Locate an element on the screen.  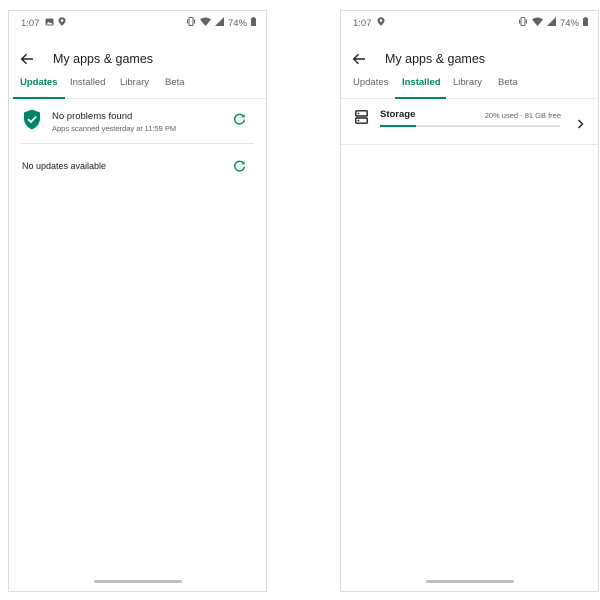
scan-status-title: No problems found is located at coordinates (92, 116).